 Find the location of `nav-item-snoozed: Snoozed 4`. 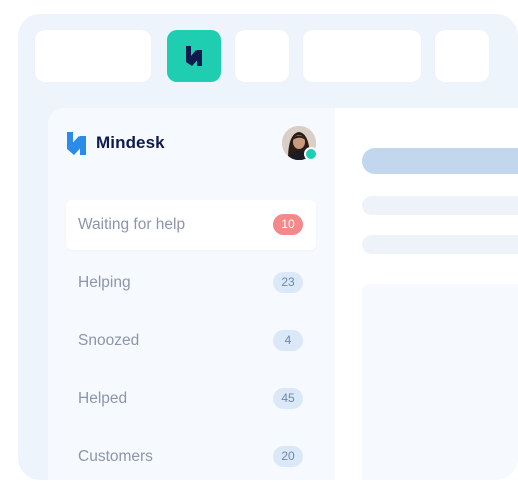

nav-item-snoozed: Snoozed 4 is located at coordinates (191, 341).